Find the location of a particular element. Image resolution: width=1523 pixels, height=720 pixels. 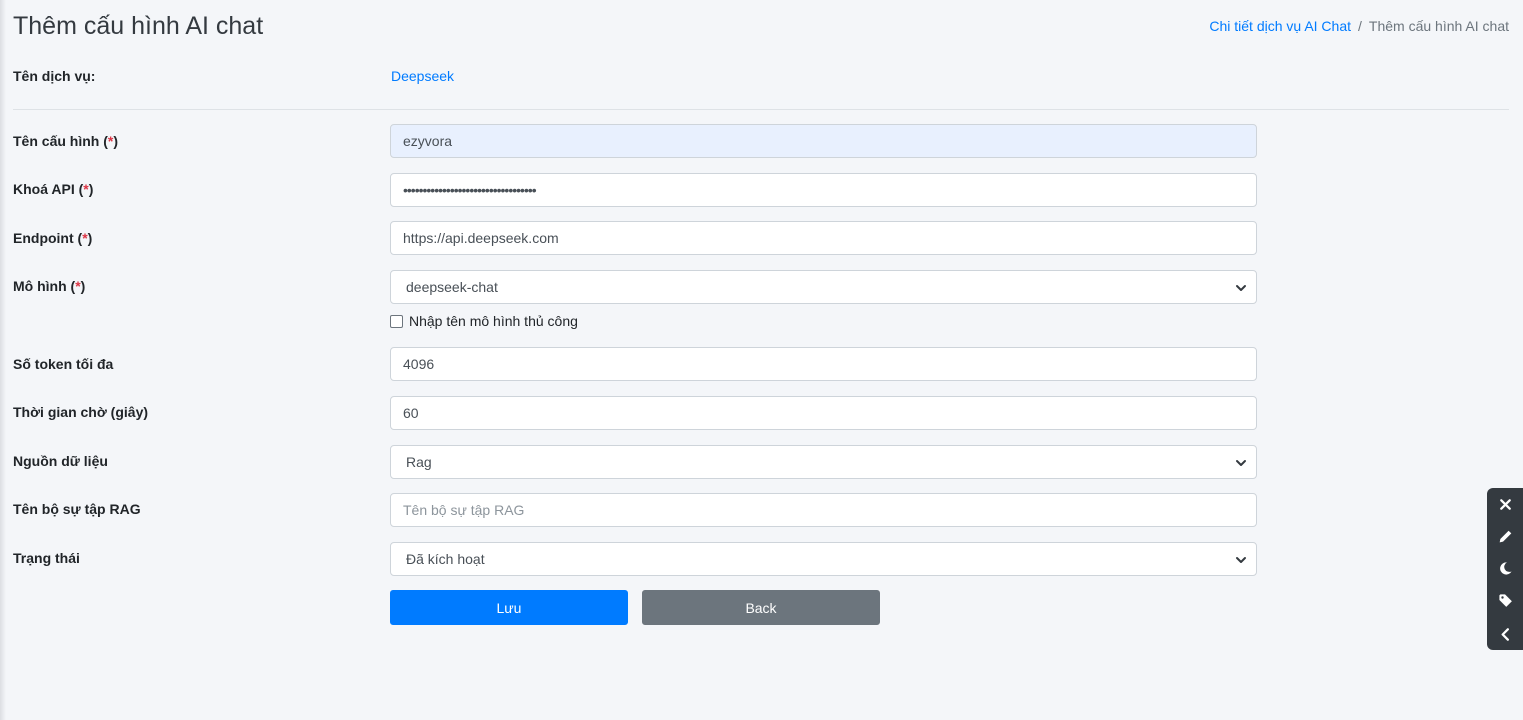

timeout-label: Thời gian chờ (giây) is located at coordinates (81, 412).